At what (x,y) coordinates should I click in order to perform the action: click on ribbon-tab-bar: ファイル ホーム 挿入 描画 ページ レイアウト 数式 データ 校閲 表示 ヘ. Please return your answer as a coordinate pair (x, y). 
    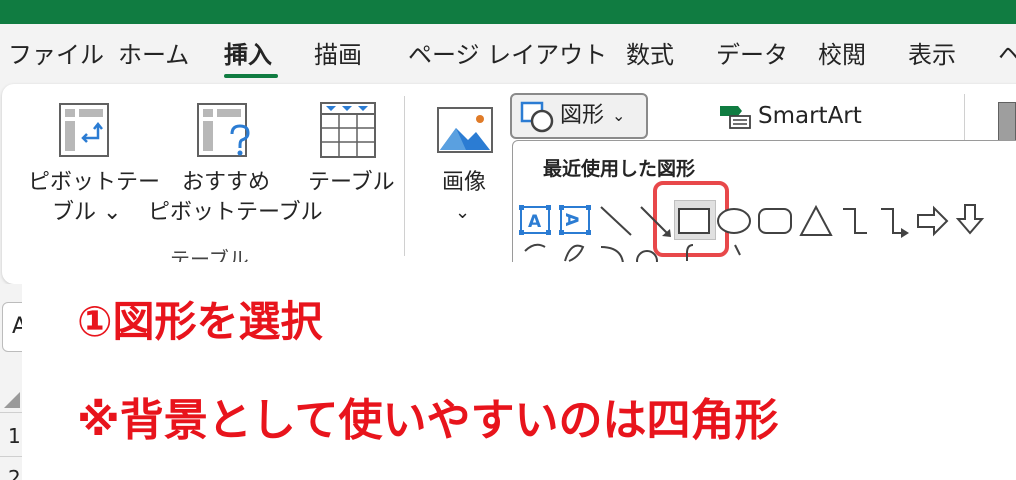
    Looking at the image, I should click on (508, 54).